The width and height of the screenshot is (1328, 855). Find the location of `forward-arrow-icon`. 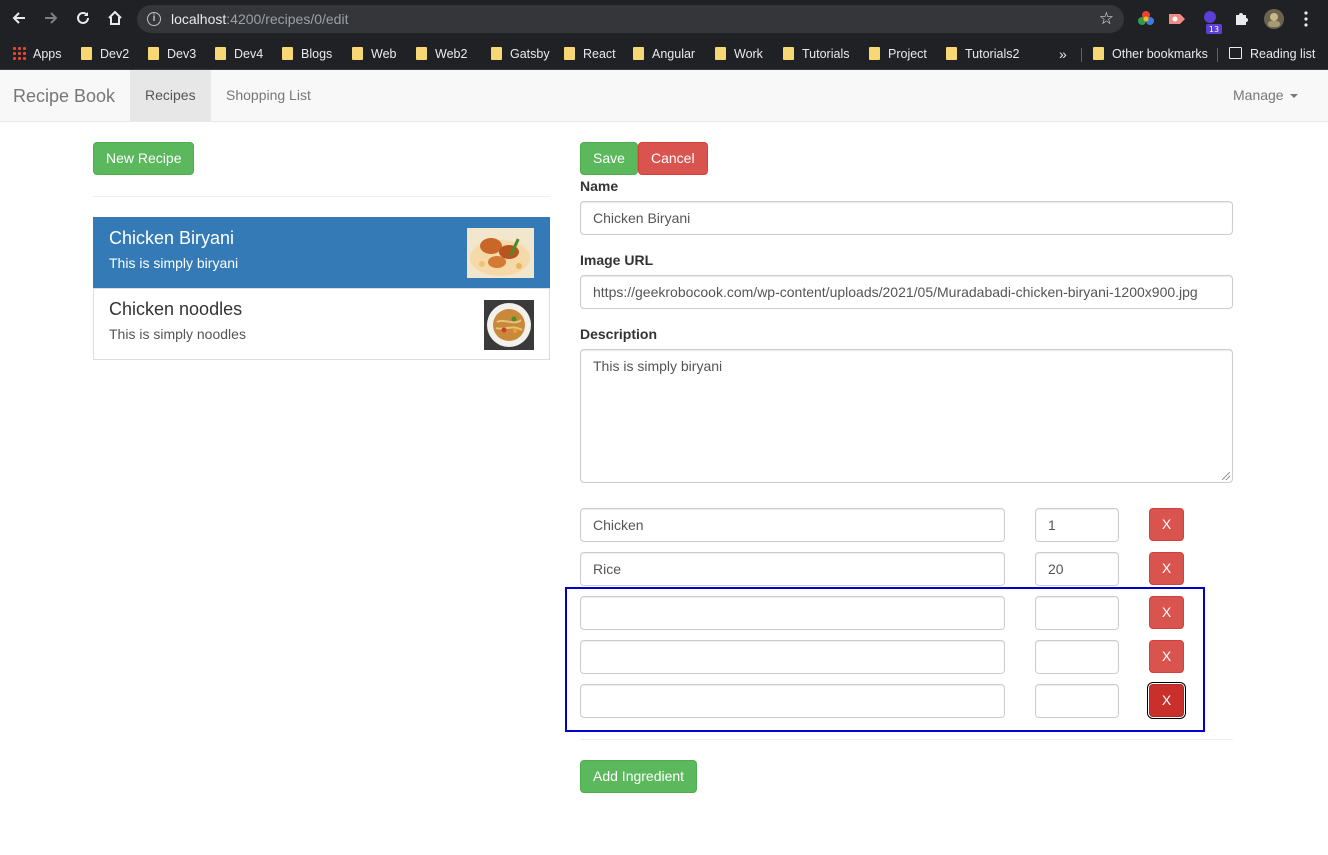

forward-arrow-icon is located at coordinates (51, 19).